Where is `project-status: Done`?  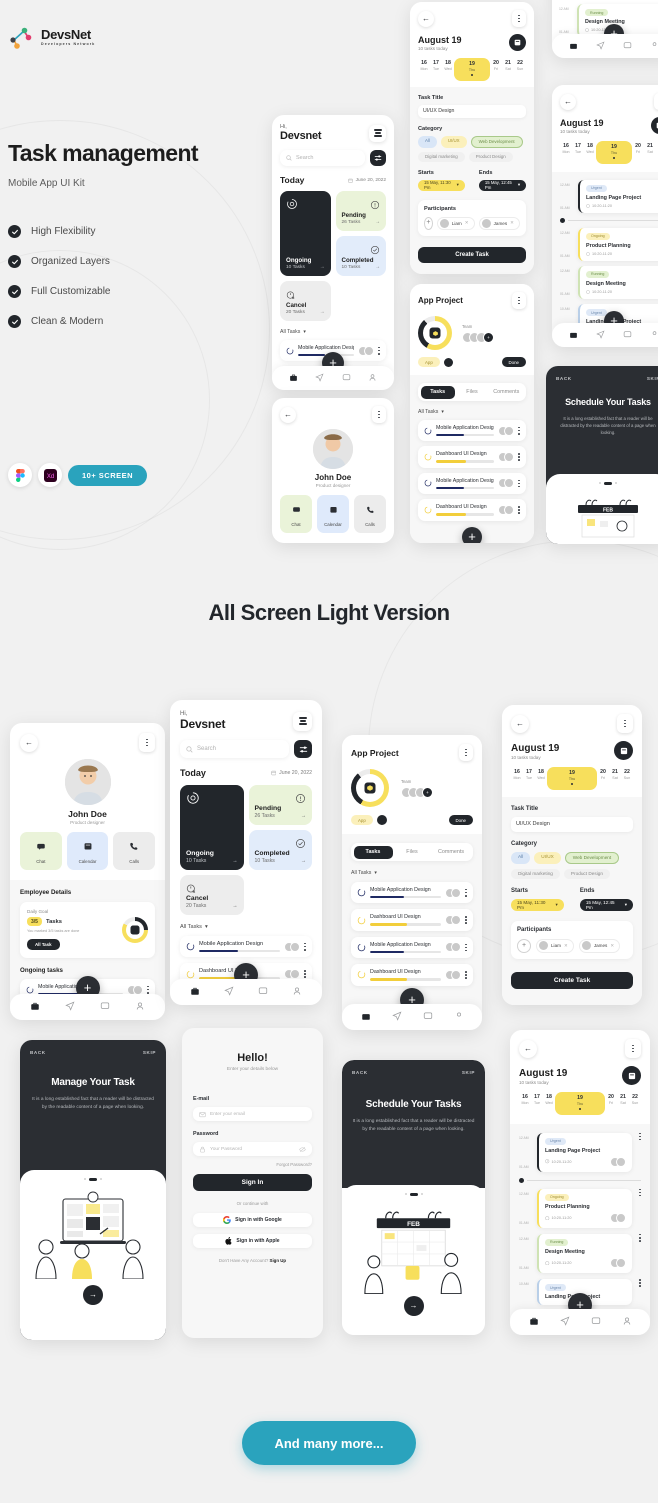 project-status: Done is located at coordinates (513, 362).